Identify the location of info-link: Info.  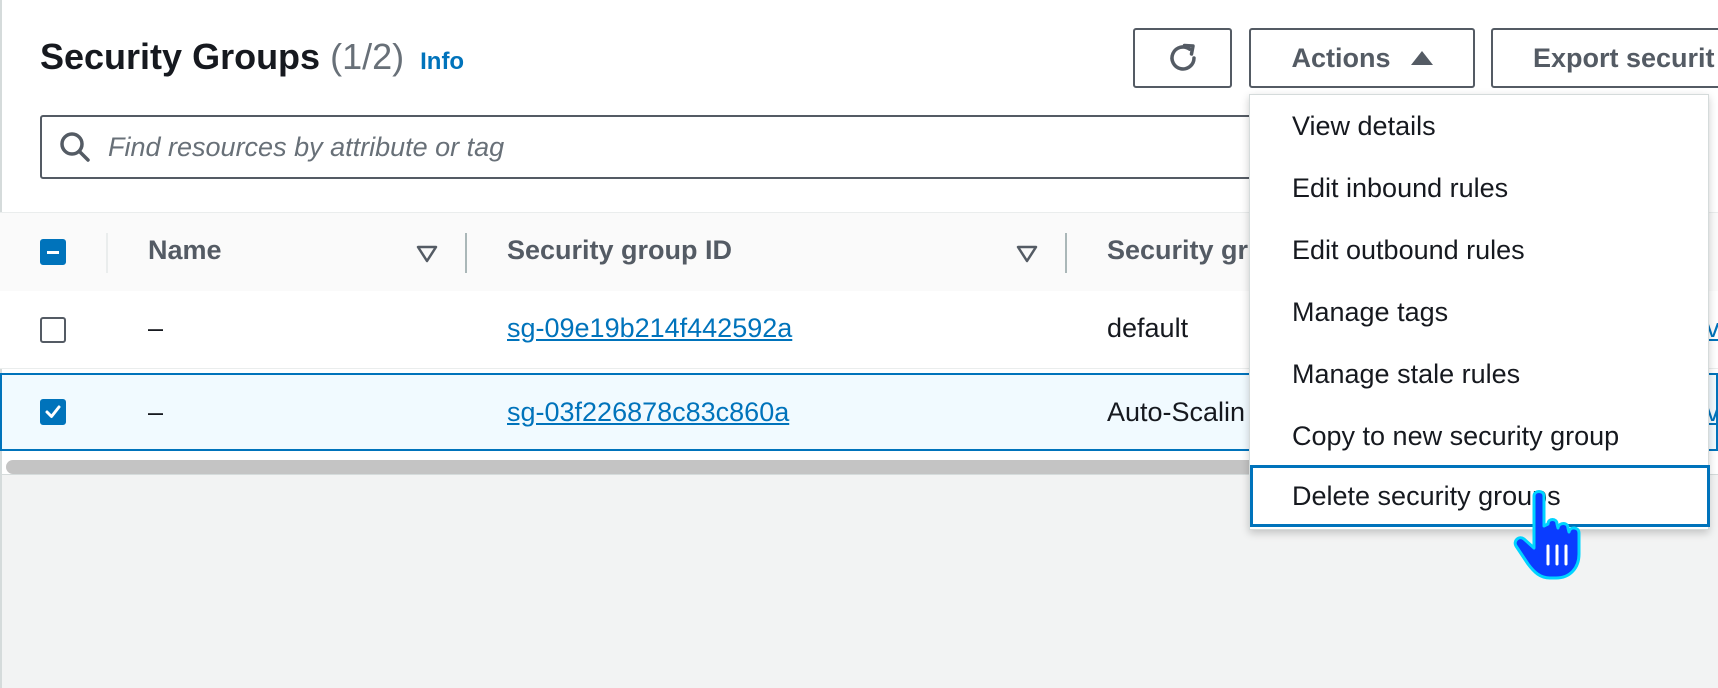
(442, 62).